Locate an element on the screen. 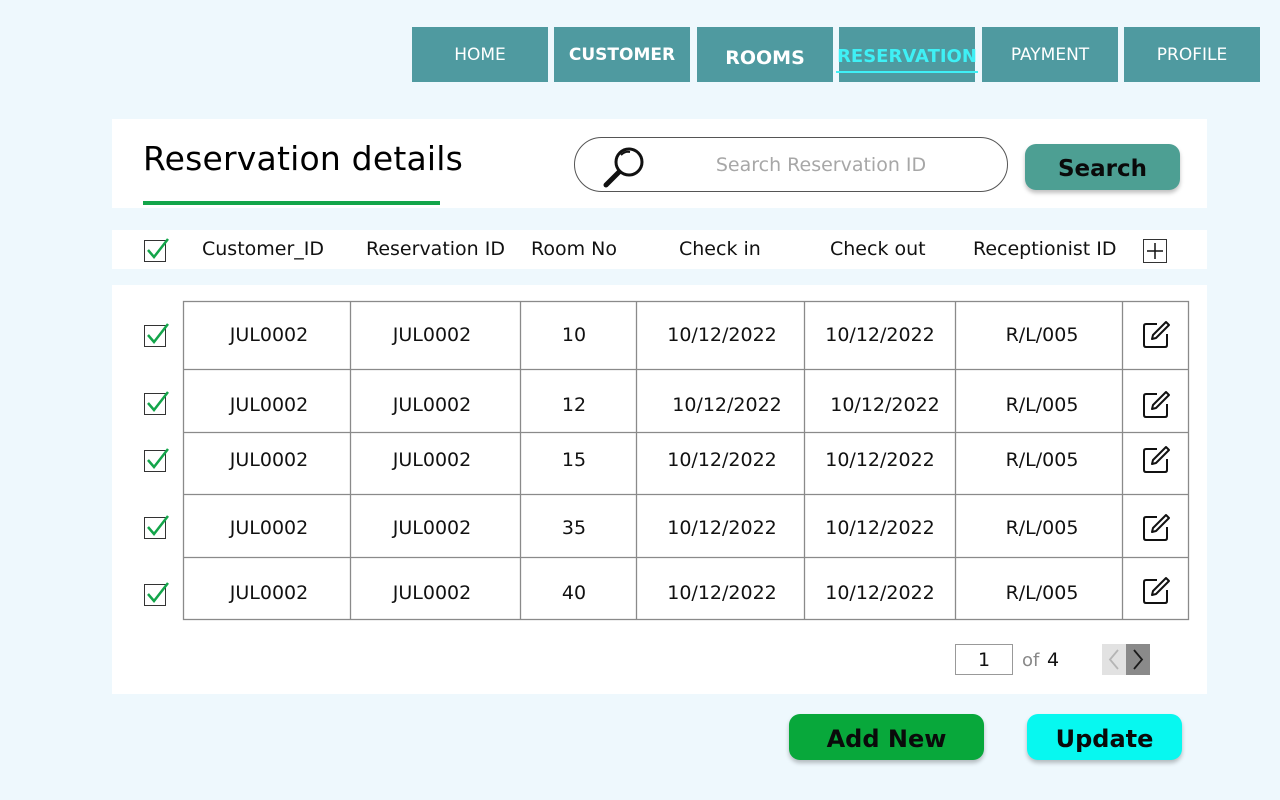 This screenshot has height=800, width=1280. chevron-left-icon is located at coordinates (1113, 659).